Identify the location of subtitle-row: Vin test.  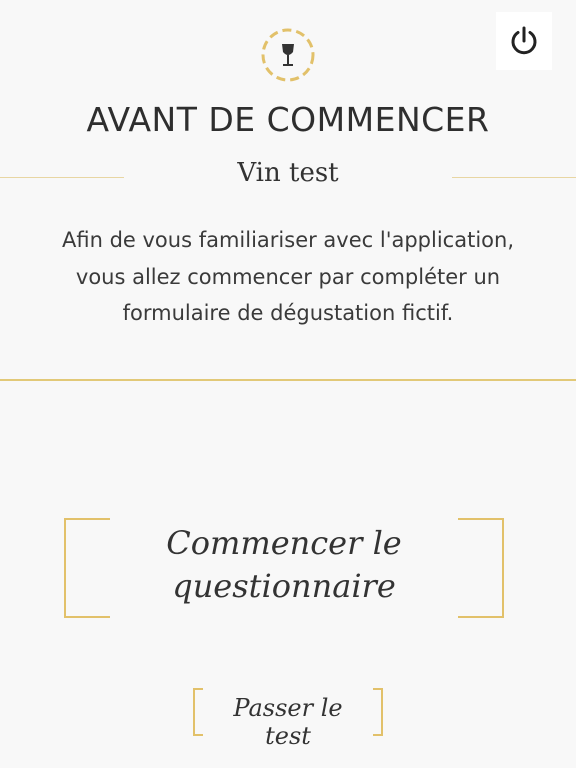
(288, 178).